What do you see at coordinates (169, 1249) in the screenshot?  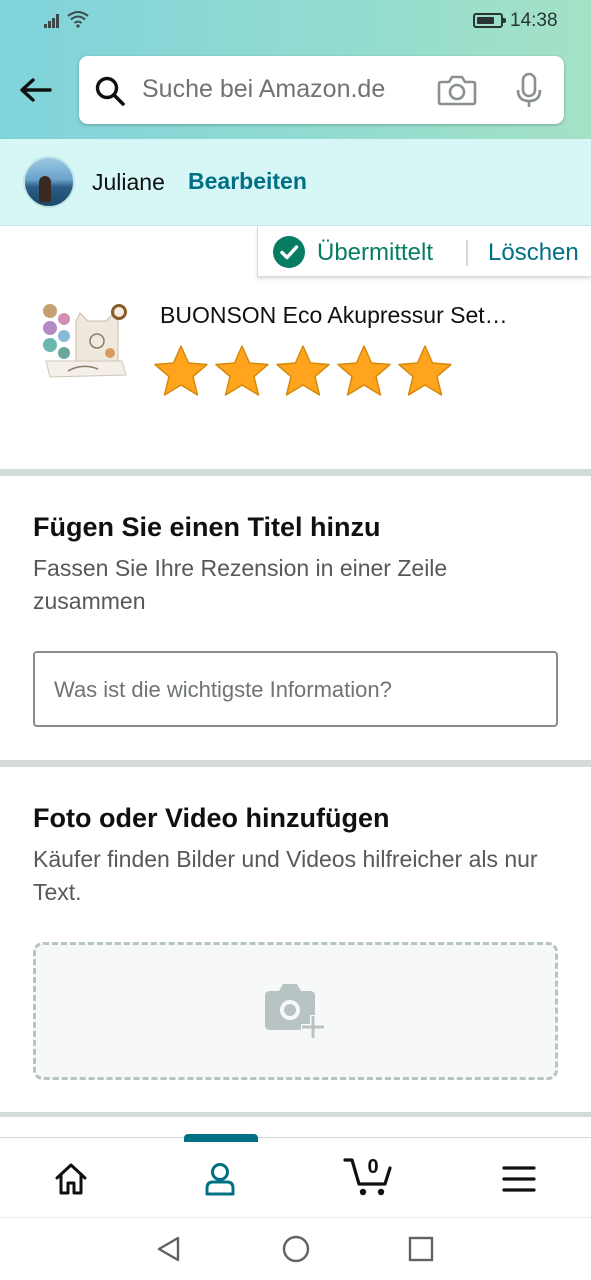 I see `system-back-icon` at bounding box center [169, 1249].